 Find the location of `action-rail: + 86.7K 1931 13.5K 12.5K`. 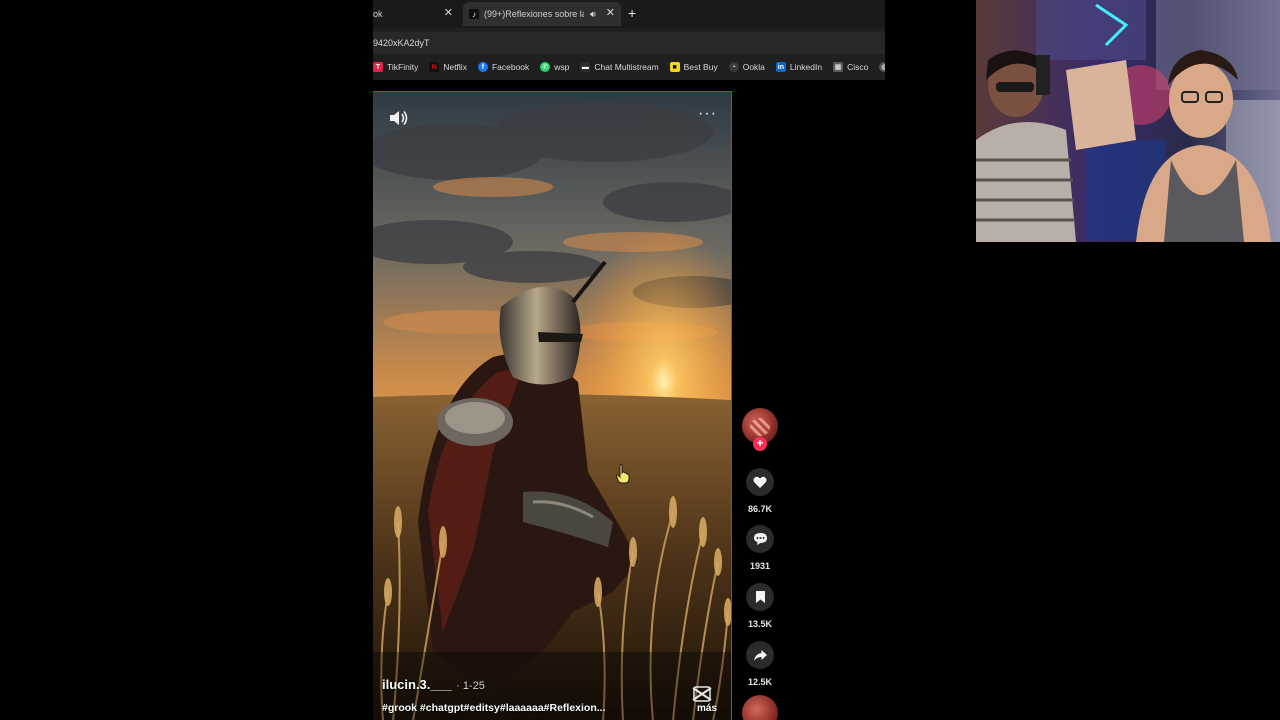

action-rail: + 86.7K 1931 13.5K 12.5K is located at coordinates (760, 562).